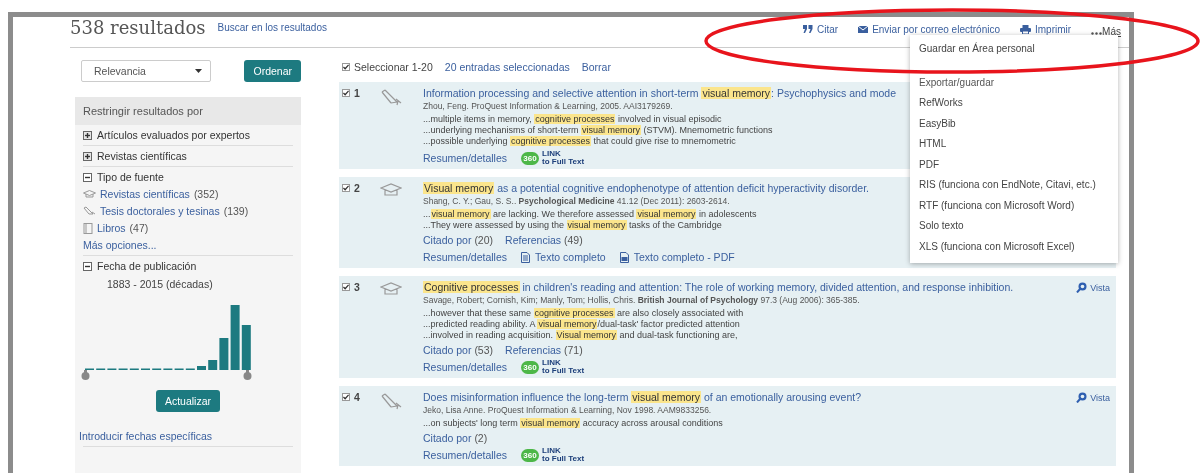 The height and width of the screenshot is (473, 1200). What do you see at coordinates (147, 266) in the screenshot?
I see `facet-title: Fecha de publicación` at bounding box center [147, 266].